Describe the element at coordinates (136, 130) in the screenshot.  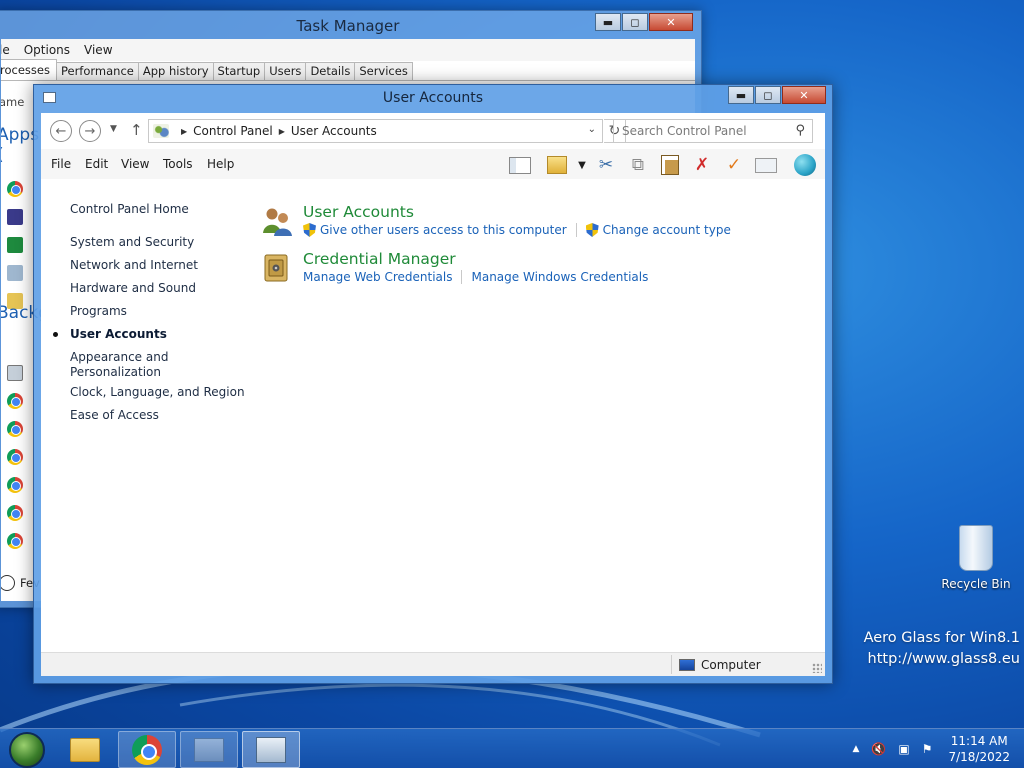
I see `up-button: ↑` at that location.